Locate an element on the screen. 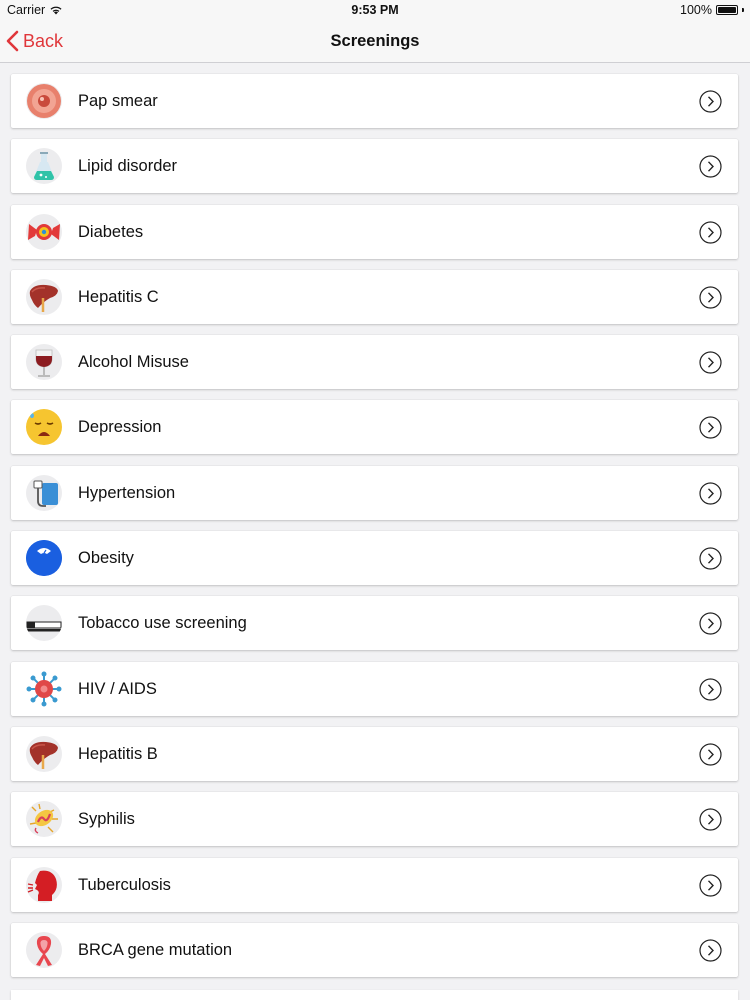 The height and width of the screenshot is (1000, 750). status-bar: Carrier 9:53 PM 100% is located at coordinates (375, 10).